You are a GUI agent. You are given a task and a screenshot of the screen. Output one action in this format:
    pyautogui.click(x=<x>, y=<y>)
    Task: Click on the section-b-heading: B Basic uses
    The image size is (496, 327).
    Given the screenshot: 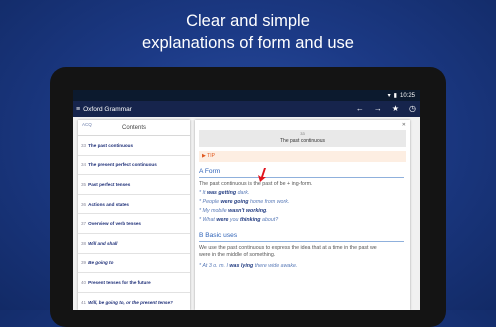 What is the action you would take?
    pyautogui.click(x=301, y=236)
    